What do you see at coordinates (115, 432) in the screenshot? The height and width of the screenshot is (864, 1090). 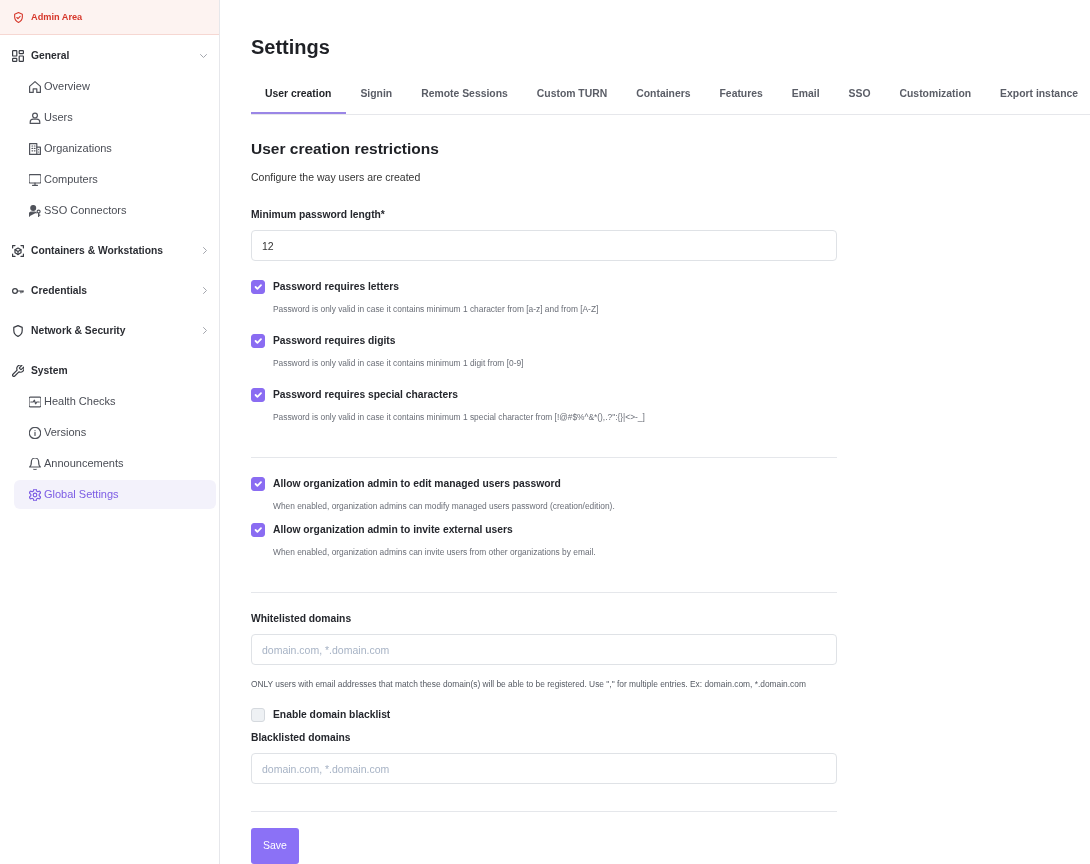 I see `sidebar-item: Versions` at bounding box center [115, 432].